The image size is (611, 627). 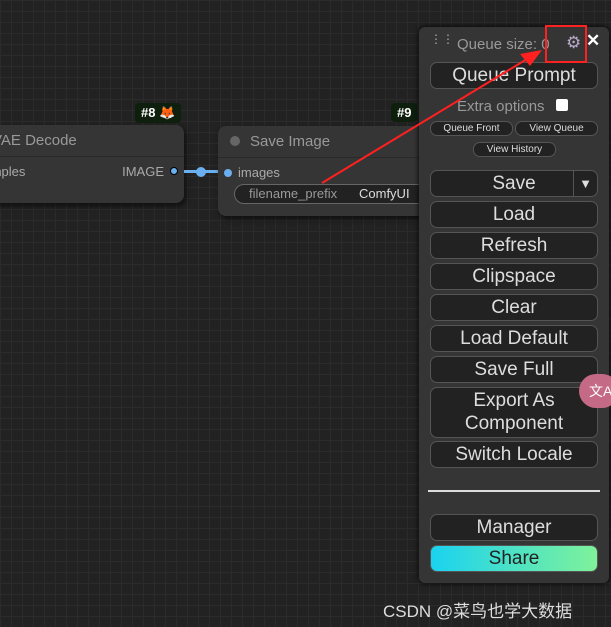 I want to click on annotation-box, so click(x=566, y=44).